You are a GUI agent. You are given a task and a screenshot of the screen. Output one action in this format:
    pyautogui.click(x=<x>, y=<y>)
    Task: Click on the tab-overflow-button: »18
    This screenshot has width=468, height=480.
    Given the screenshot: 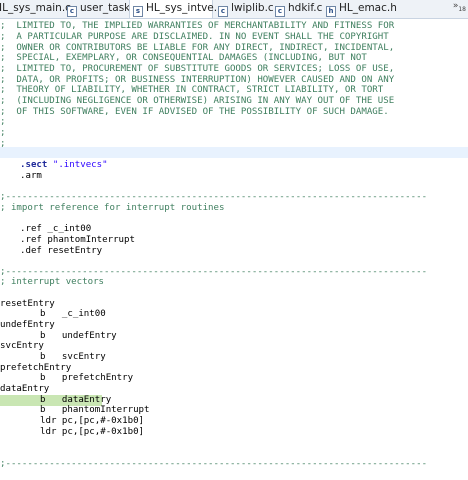 What is the action you would take?
    pyautogui.click(x=459, y=7)
    